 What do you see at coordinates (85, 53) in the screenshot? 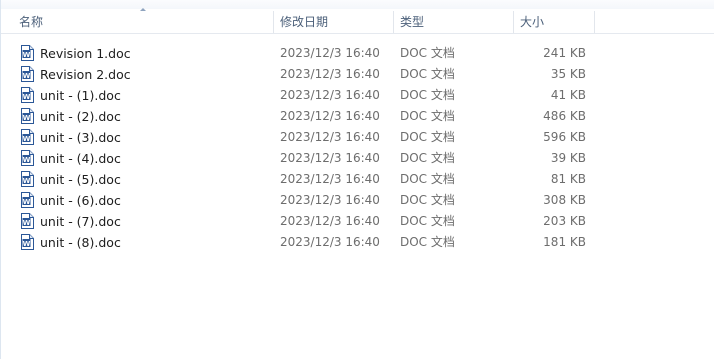
I see `file-name: Revision 1.doc` at bounding box center [85, 53].